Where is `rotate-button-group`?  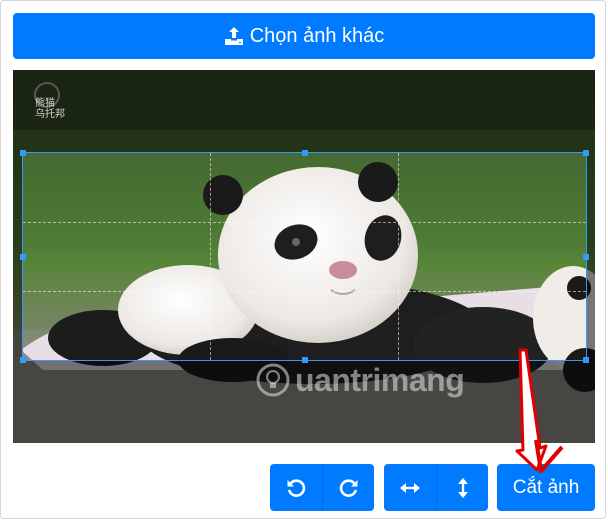
rotate-button-group is located at coordinates (322, 487).